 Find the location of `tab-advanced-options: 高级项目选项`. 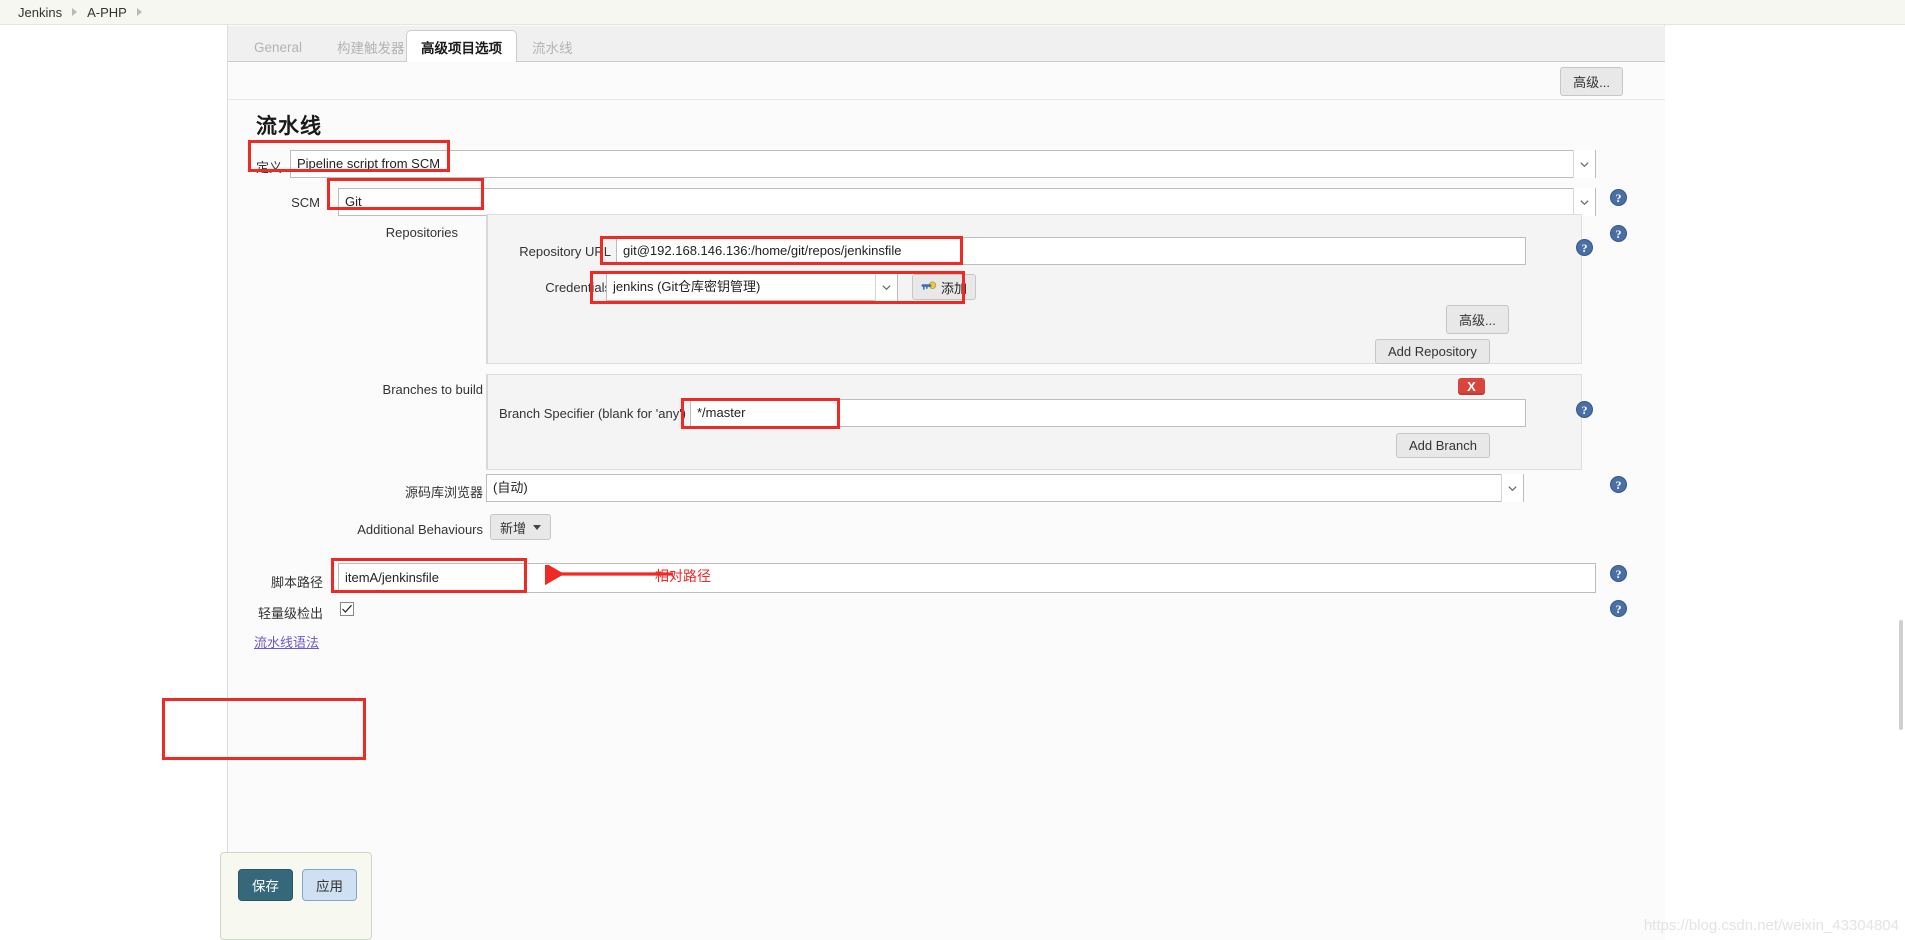

tab-advanced-options: 高级项目选项 is located at coordinates (461, 46).